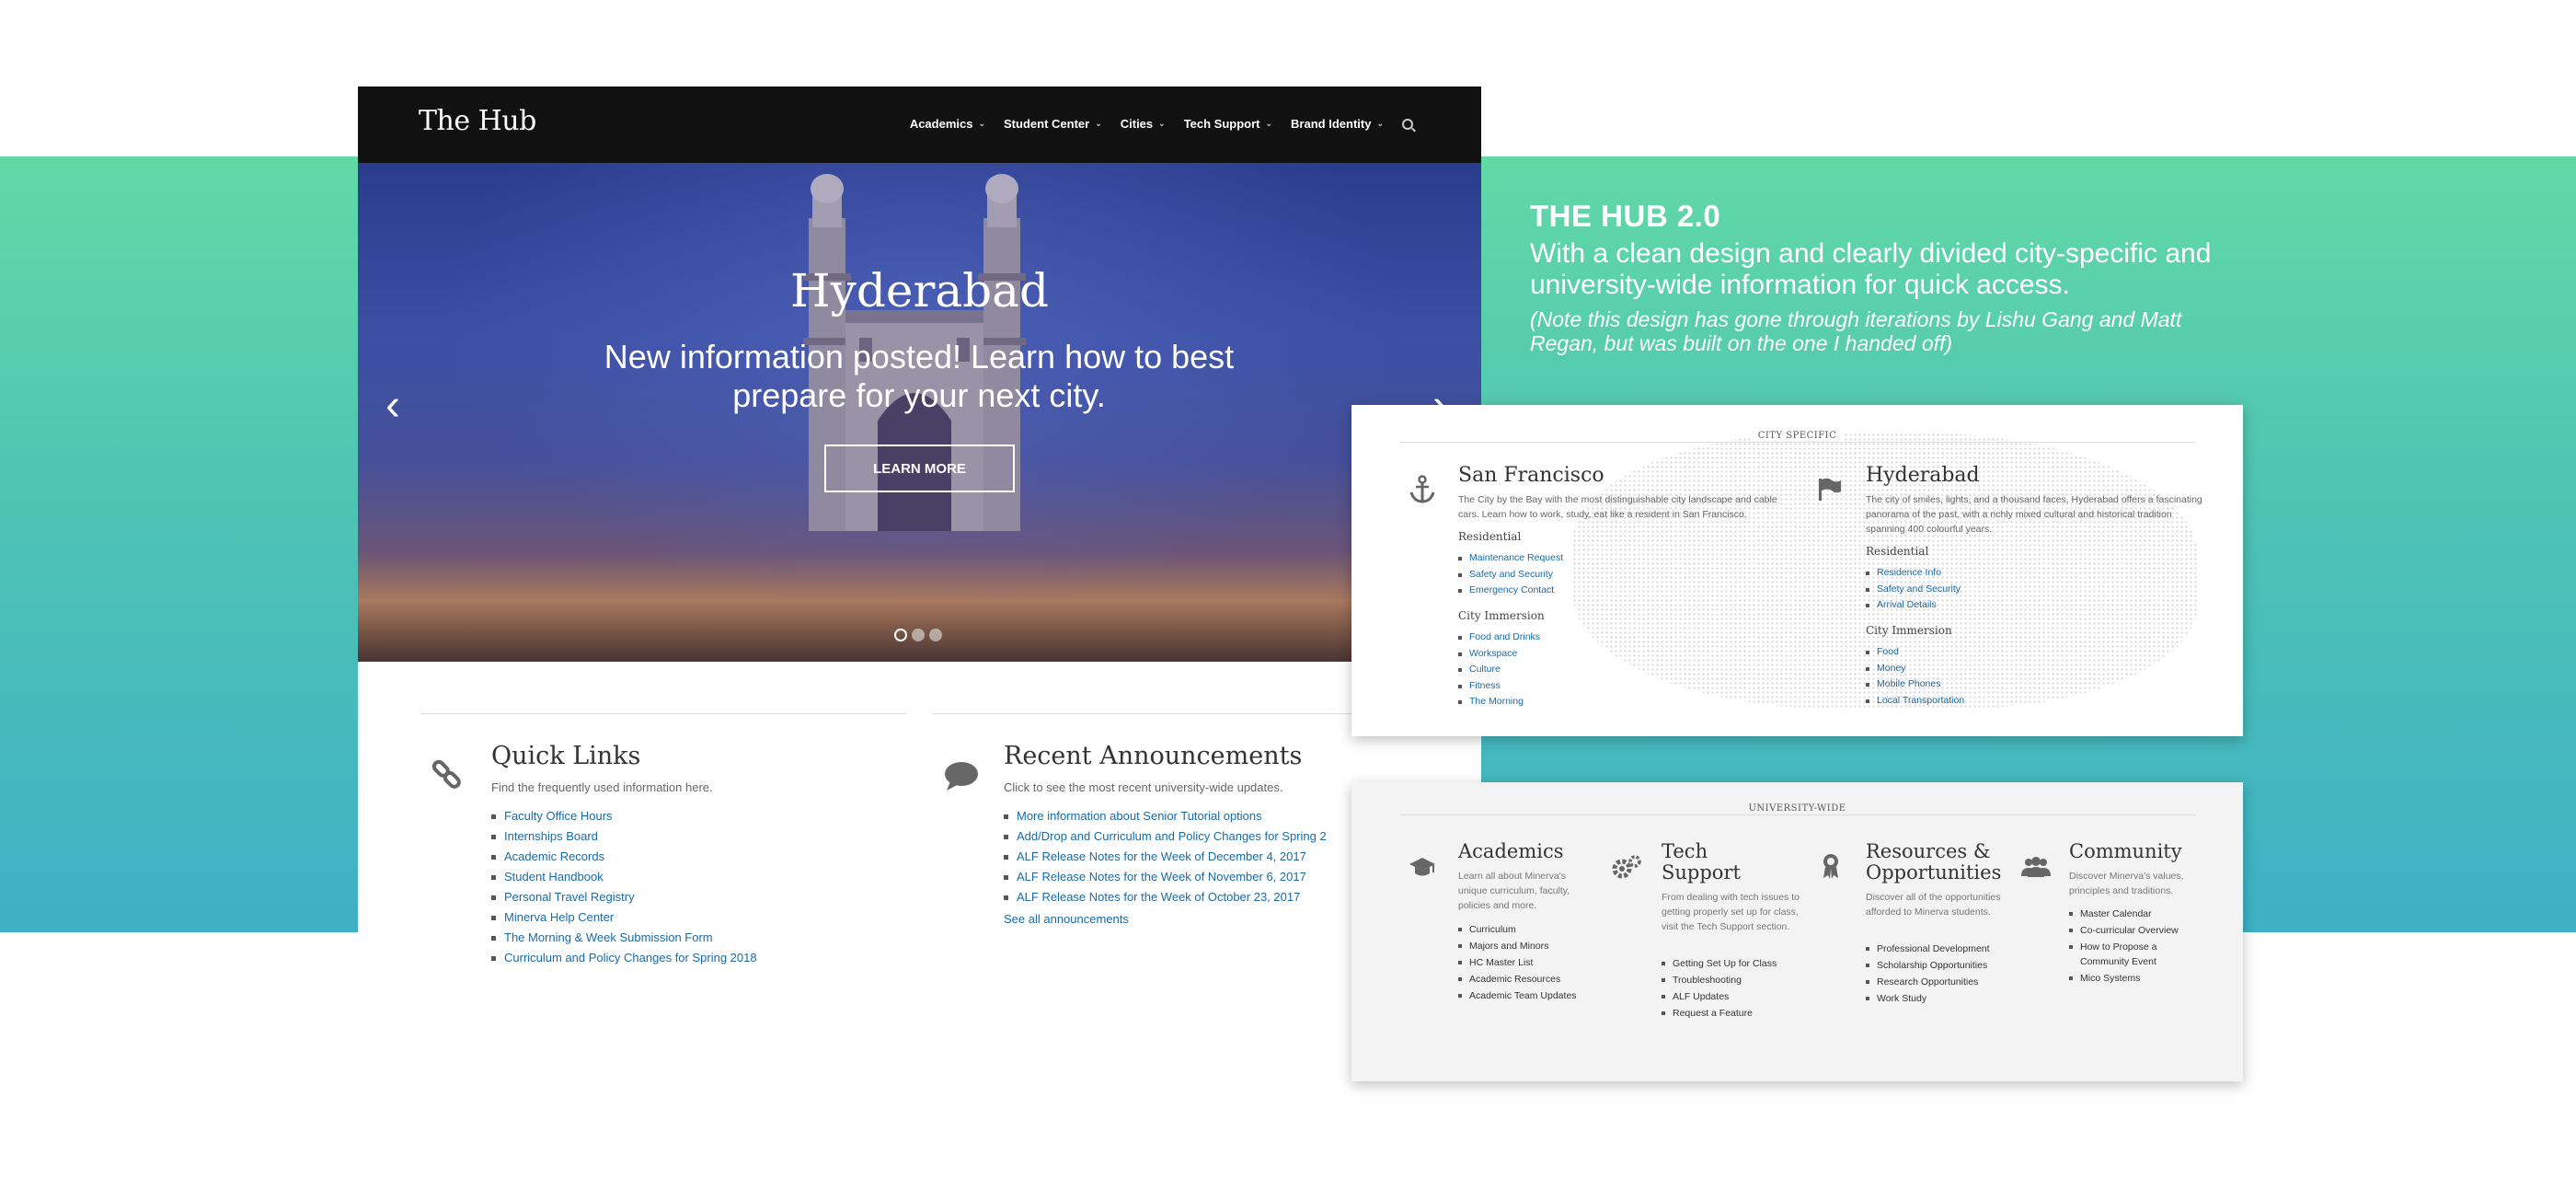  I want to click on city-specific-heading: CITY SPECIFIC, so click(1797, 436).